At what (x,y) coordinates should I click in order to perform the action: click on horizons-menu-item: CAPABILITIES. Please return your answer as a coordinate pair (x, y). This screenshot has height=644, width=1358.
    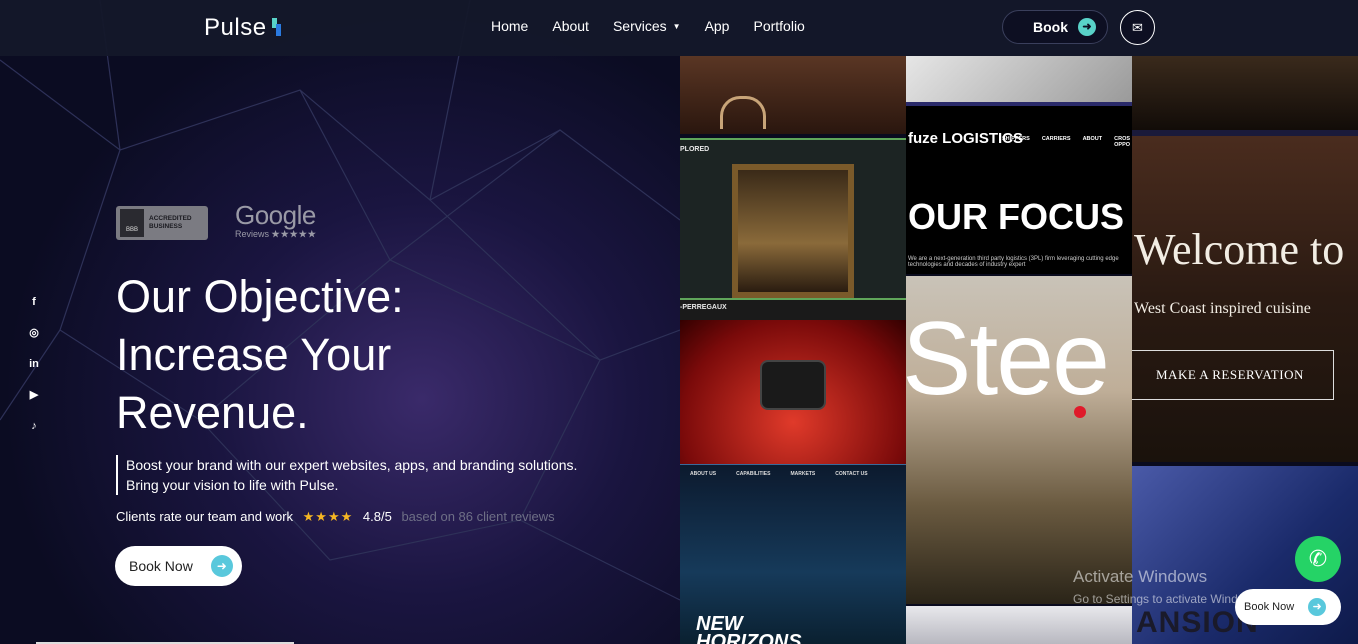
    Looking at the image, I should click on (753, 474).